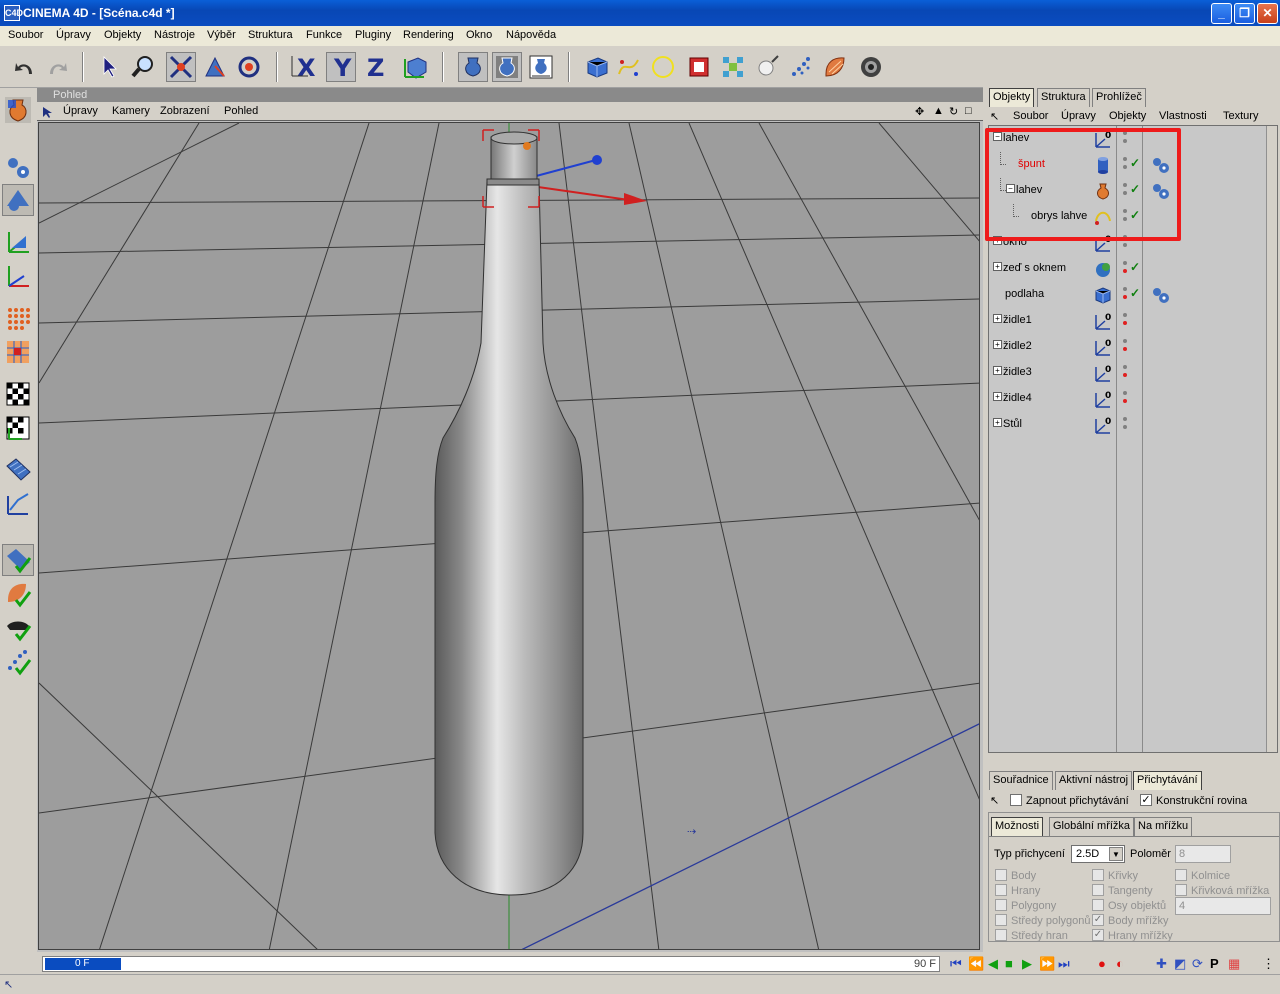  What do you see at coordinates (1021, 780) in the screenshot?
I see `tab-souradnice: Souřadnice` at bounding box center [1021, 780].